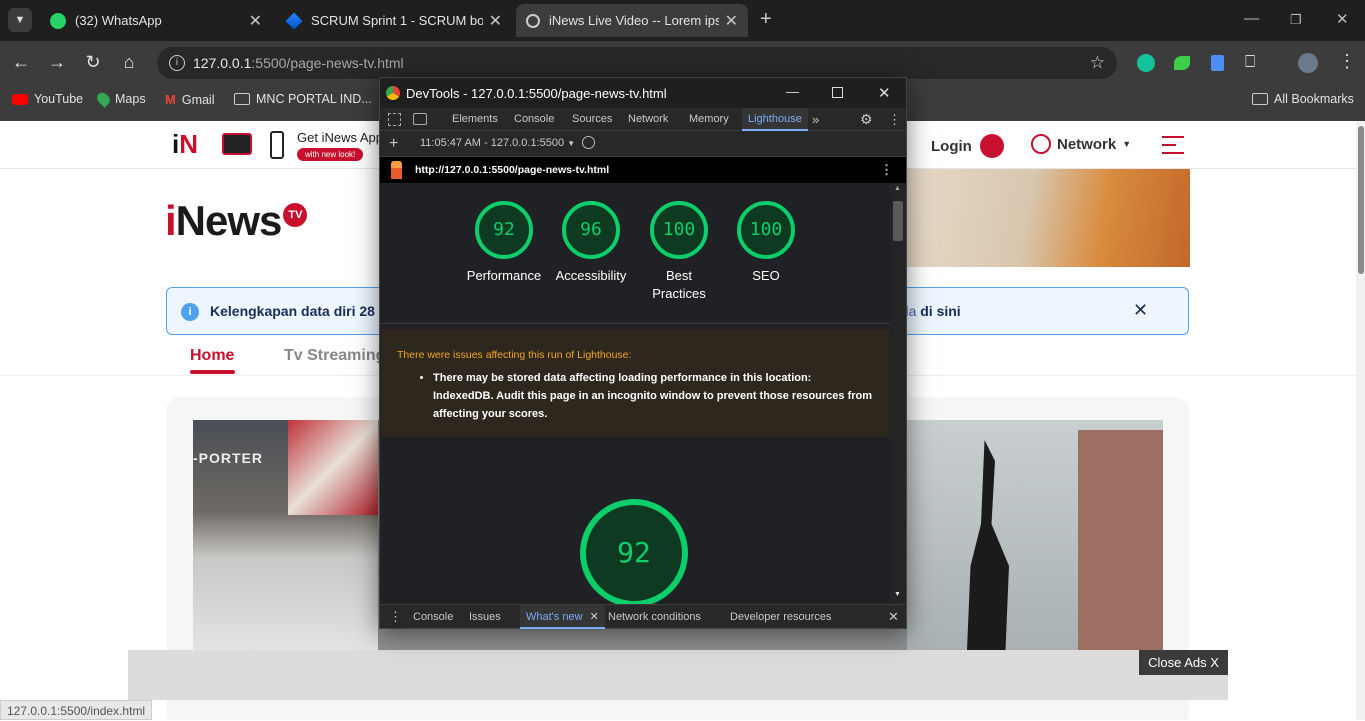 Image resolution: width=1365 pixels, height=721 pixels. What do you see at coordinates (21, 62) in the screenshot?
I see `back-icon: ←` at bounding box center [21, 62].